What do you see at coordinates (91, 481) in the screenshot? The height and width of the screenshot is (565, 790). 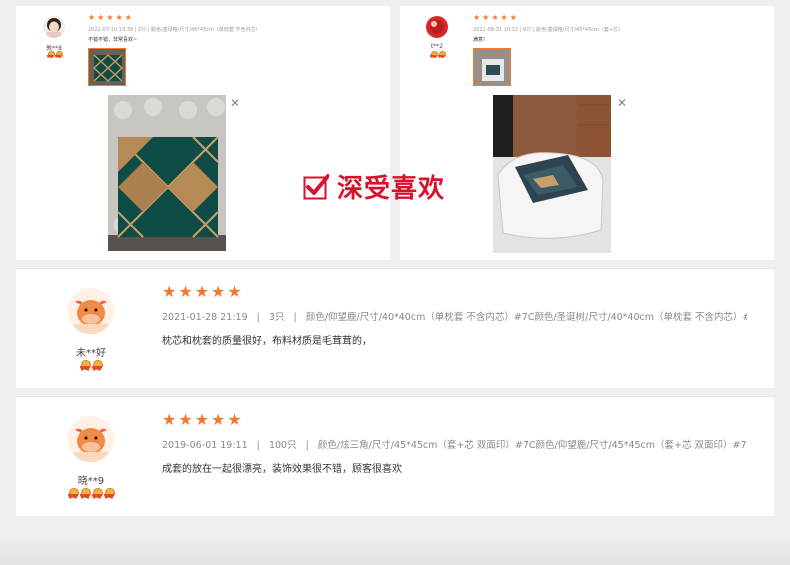 I see `reviewer-nickname: 晓**9` at bounding box center [91, 481].